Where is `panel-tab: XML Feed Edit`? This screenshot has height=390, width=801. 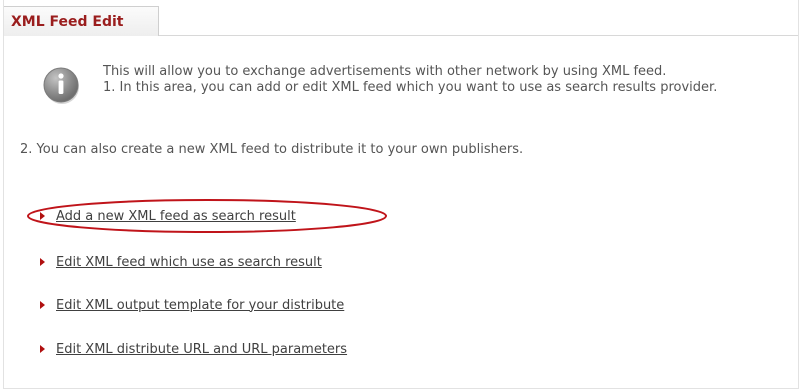
panel-tab: XML Feed Edit is located at coordinates (81, 21).